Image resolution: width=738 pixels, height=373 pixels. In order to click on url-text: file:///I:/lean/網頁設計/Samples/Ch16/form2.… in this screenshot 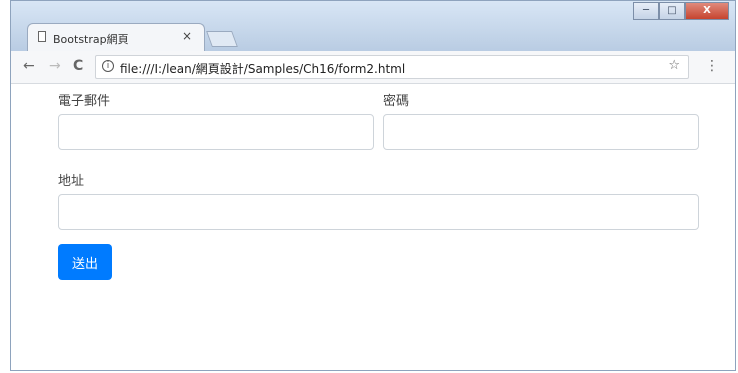, I will do `click(262, 68)`.